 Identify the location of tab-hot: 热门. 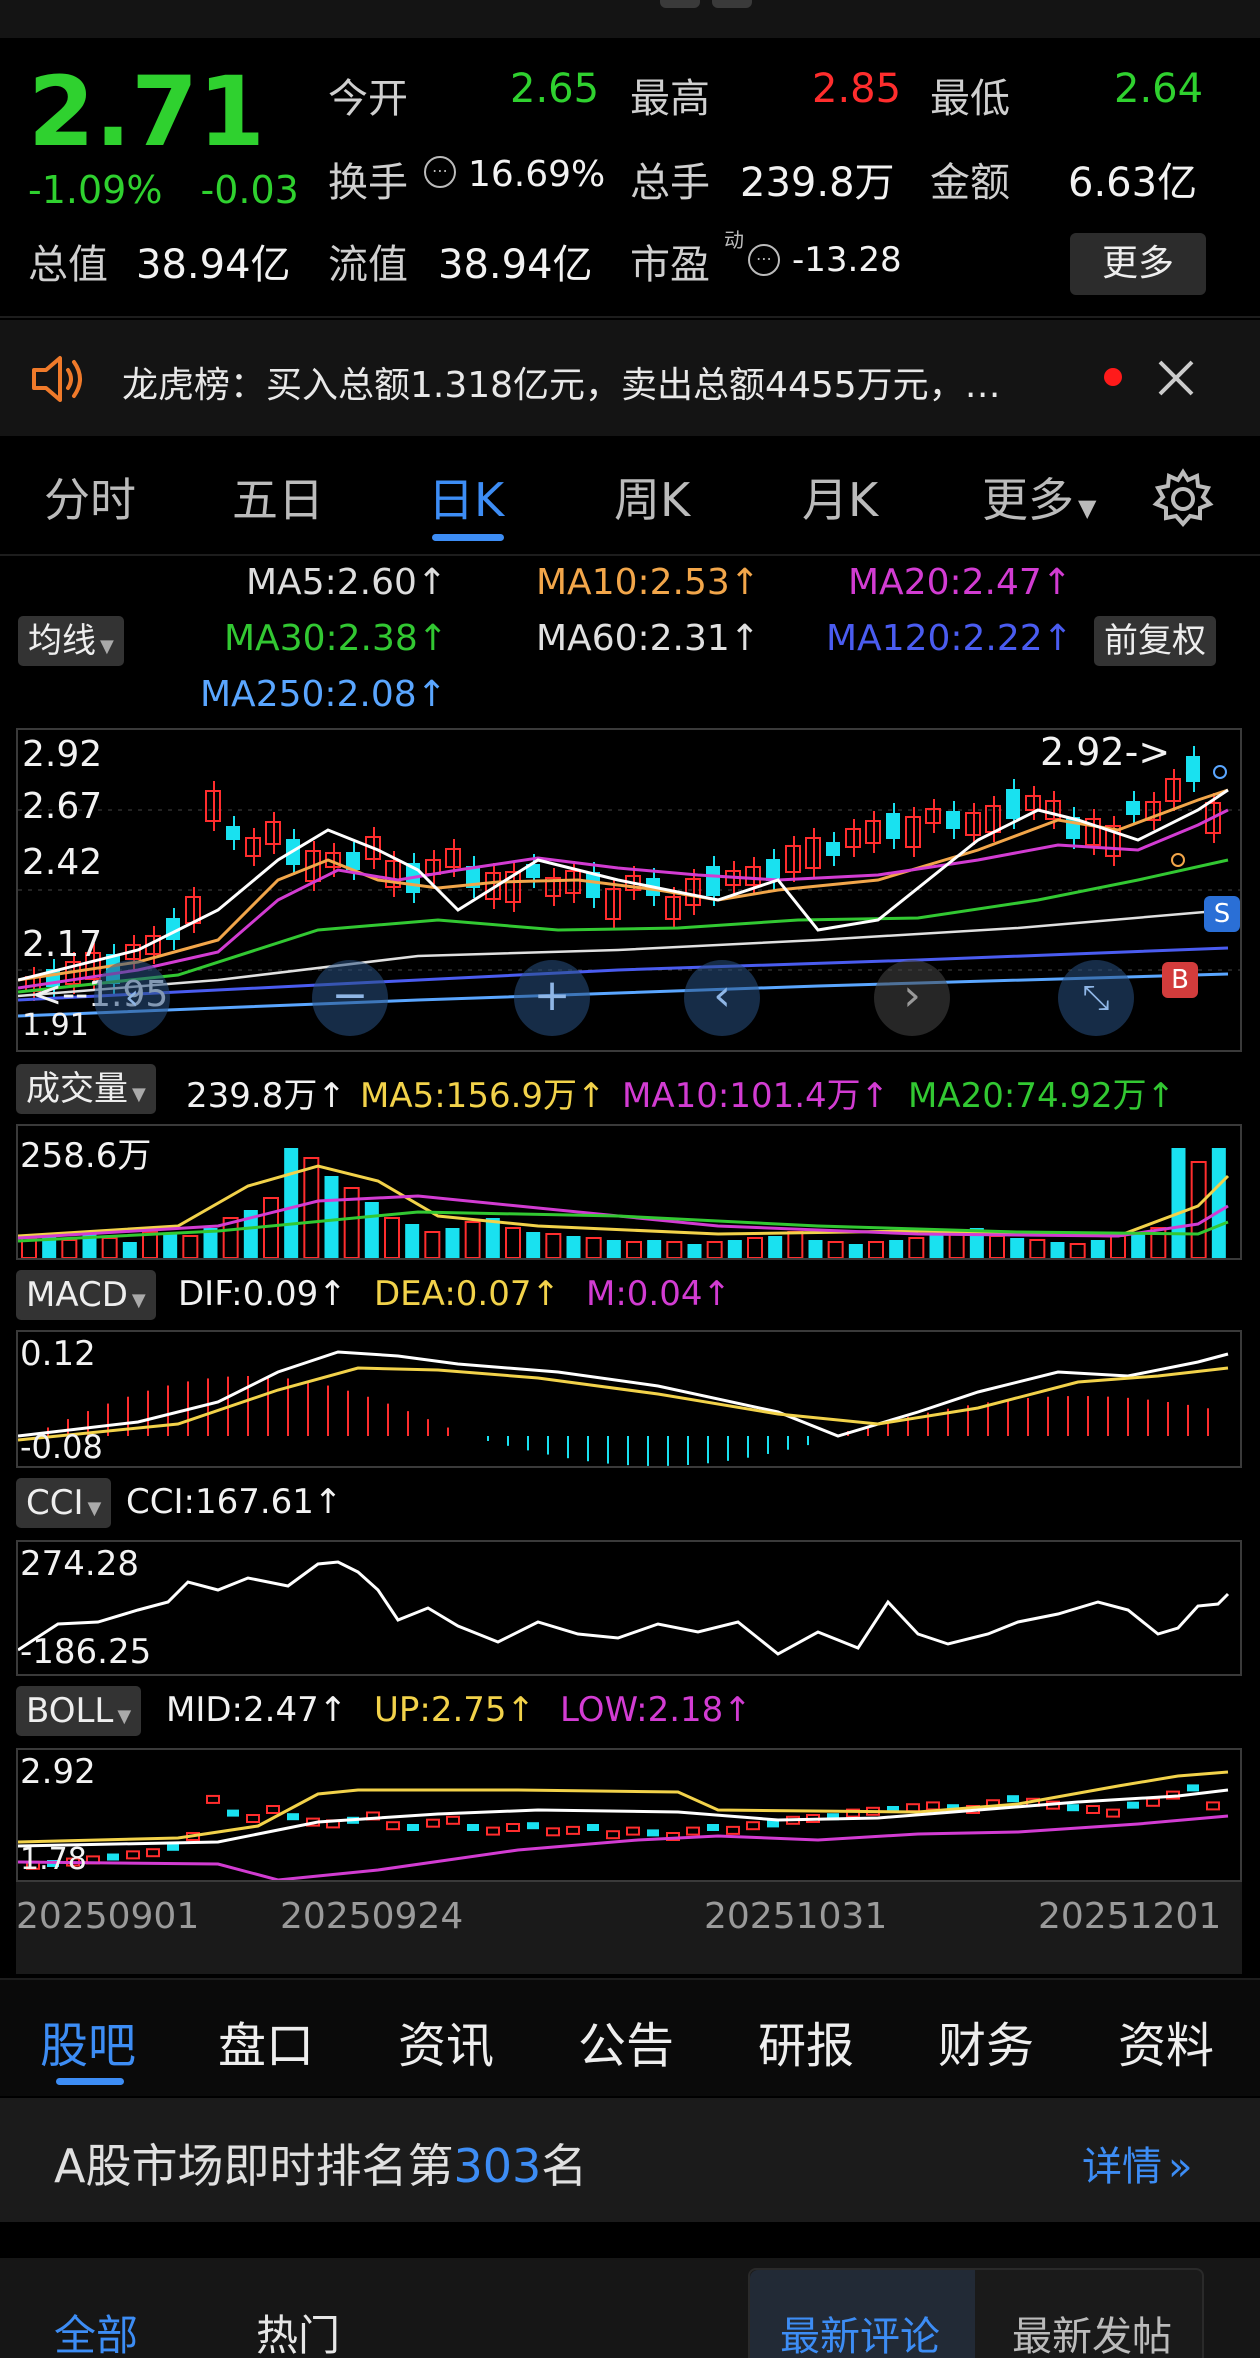
(298, 2330).